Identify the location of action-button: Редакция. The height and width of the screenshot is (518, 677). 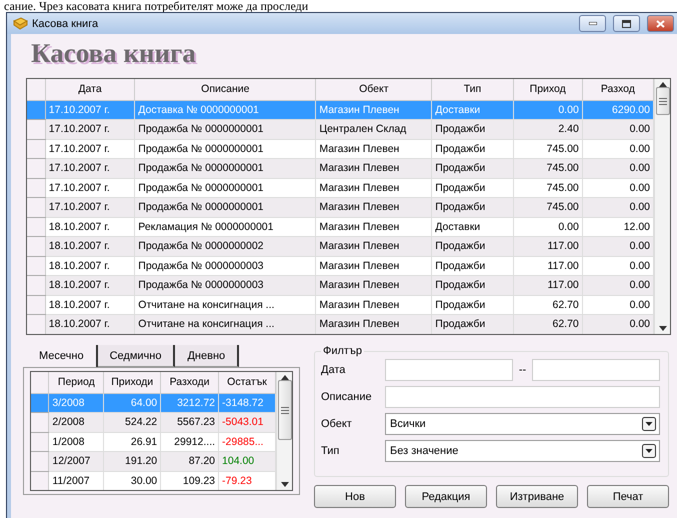
(446, 496).